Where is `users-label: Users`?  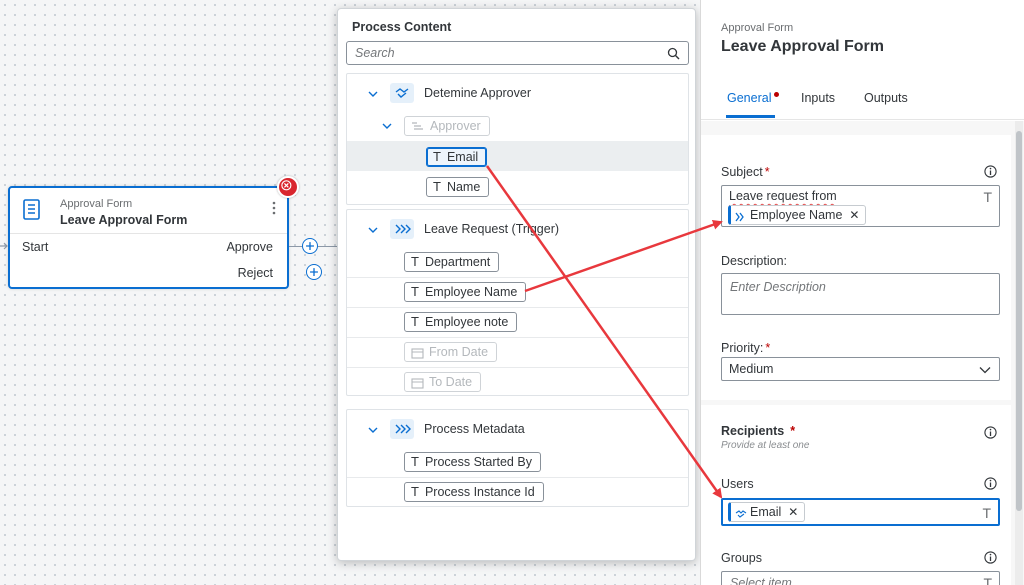
users-label: Users is located at coordinates (737, 484).